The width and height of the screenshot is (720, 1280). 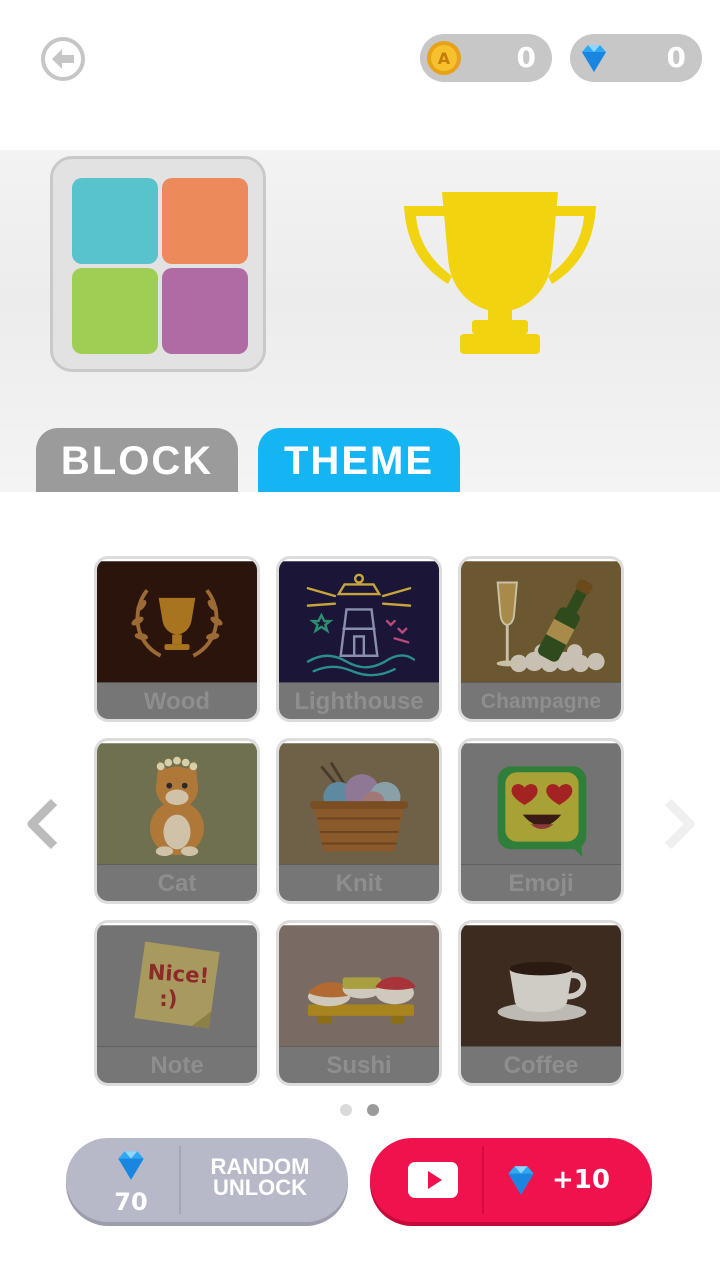 What do you see at coordinates (260, 1166) in the screenshot?
I see `random-unlock-line1: RANDOM` at bounding box center [260, 1166].